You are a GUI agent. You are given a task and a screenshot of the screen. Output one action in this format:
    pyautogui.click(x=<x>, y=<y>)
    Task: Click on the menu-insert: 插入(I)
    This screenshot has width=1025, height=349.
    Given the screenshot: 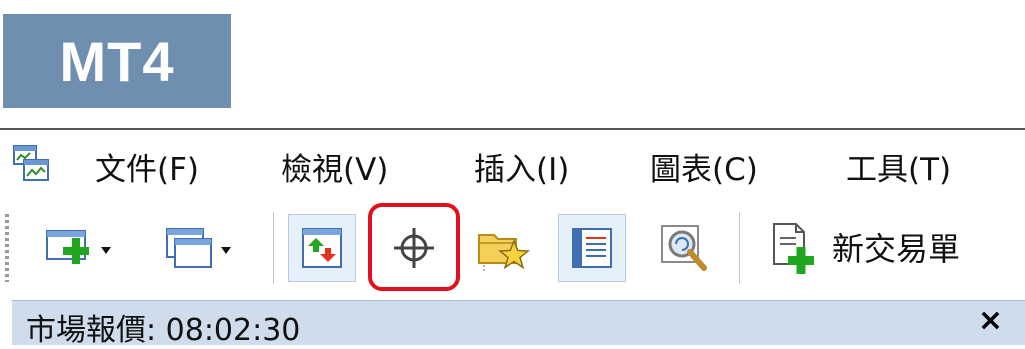 What is the action you would take?
    pyautogui.click(x=521, y=166)
    